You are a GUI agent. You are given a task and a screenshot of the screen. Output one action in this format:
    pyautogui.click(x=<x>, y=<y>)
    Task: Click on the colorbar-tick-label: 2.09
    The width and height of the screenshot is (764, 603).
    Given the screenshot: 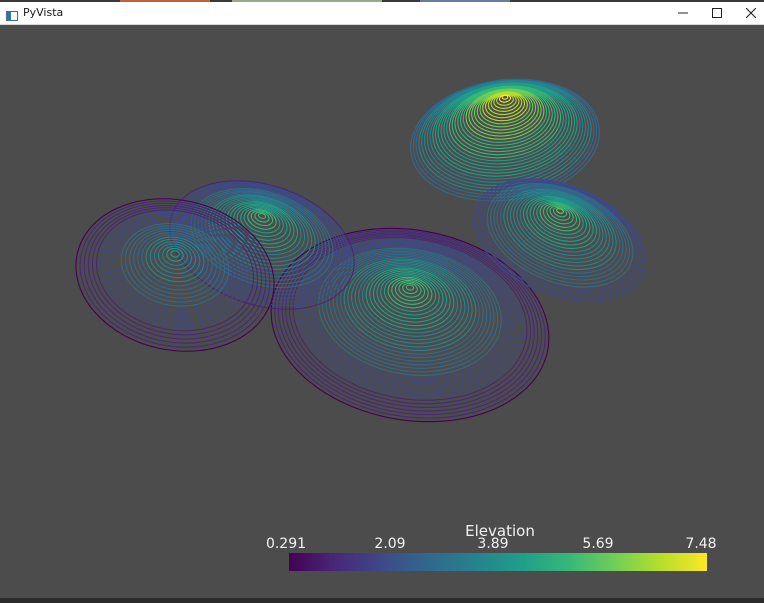 What is the action you would take?
    pyautogui.click(x=390, y=544)
    